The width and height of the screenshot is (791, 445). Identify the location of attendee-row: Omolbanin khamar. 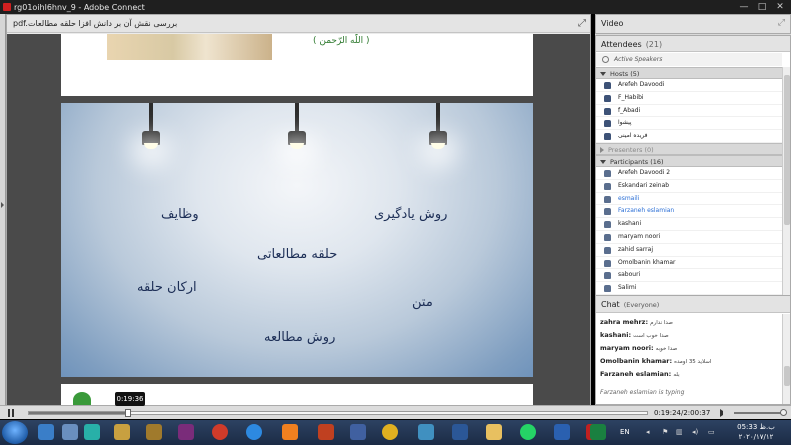
(689, 263).